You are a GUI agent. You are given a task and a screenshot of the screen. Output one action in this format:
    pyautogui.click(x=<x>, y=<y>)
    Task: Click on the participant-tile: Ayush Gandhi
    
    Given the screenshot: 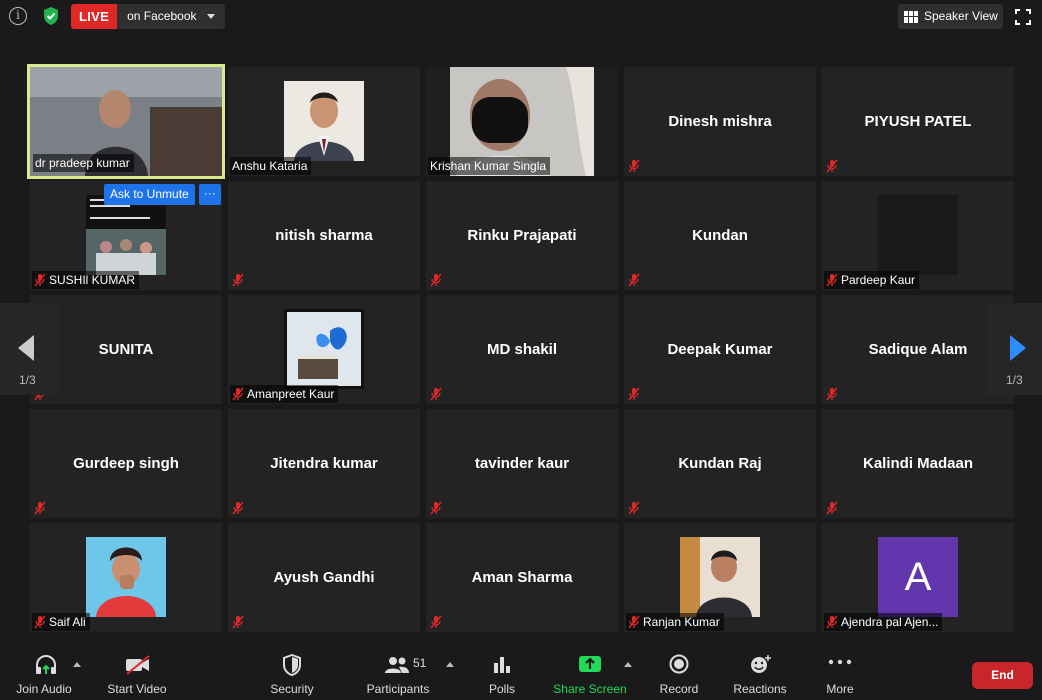 What is the action you would take?
    pyautogui.click(x=324, y=577)
    